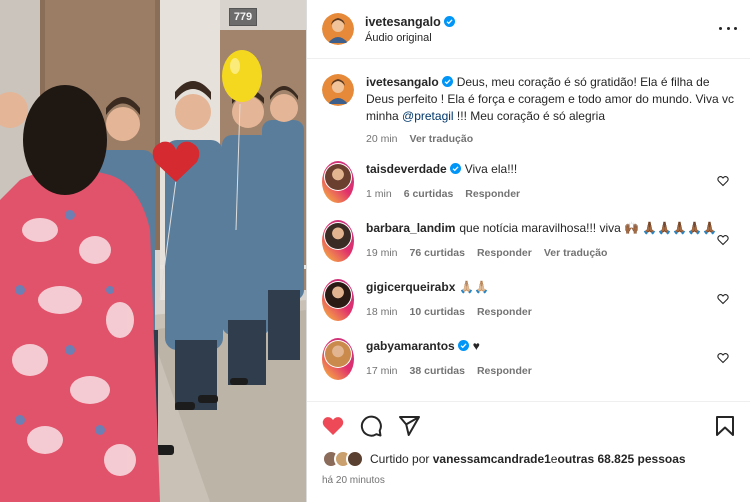  Describe the element at coordinates (403, 22) in the screenshot. I see `author-username-text: ivetesangalo` at that location.